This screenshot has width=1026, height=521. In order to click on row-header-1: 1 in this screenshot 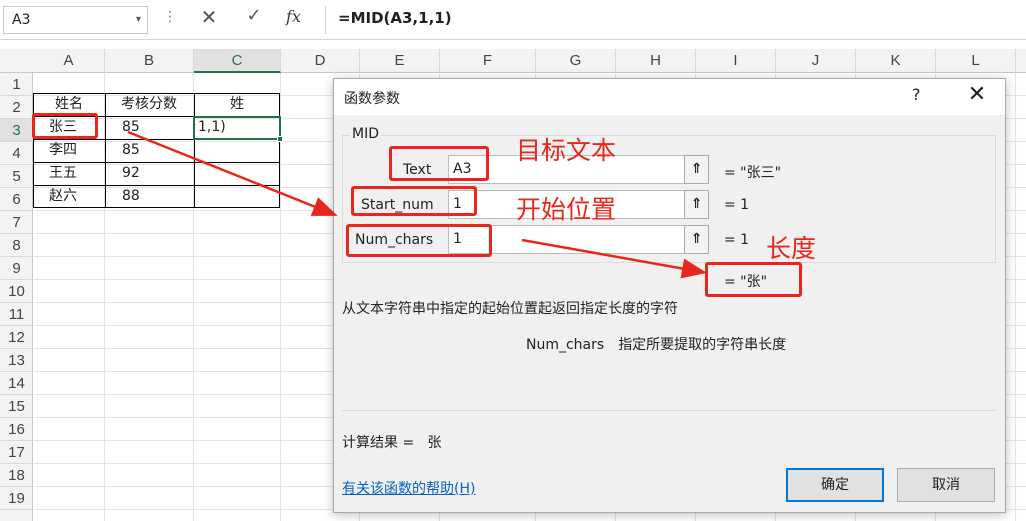, I will do `click(16, 84)`.